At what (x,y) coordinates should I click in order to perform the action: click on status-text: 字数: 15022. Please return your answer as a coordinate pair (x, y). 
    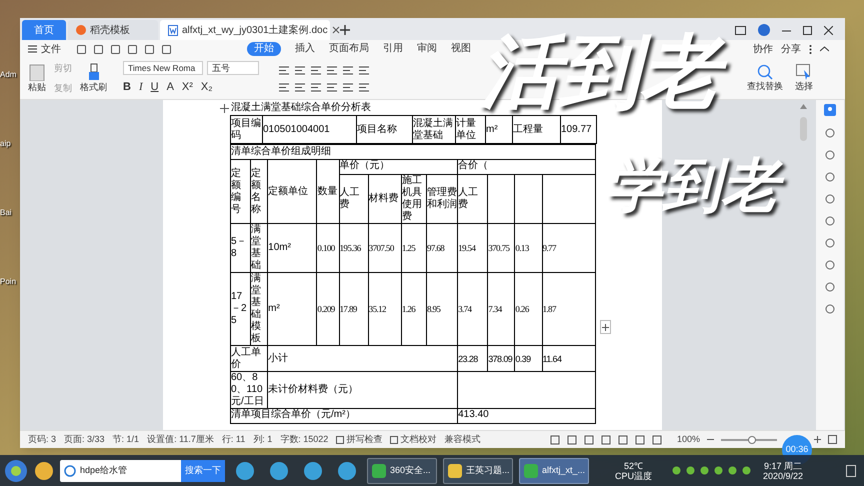
    Looking at the image, I should click on (304, 439).